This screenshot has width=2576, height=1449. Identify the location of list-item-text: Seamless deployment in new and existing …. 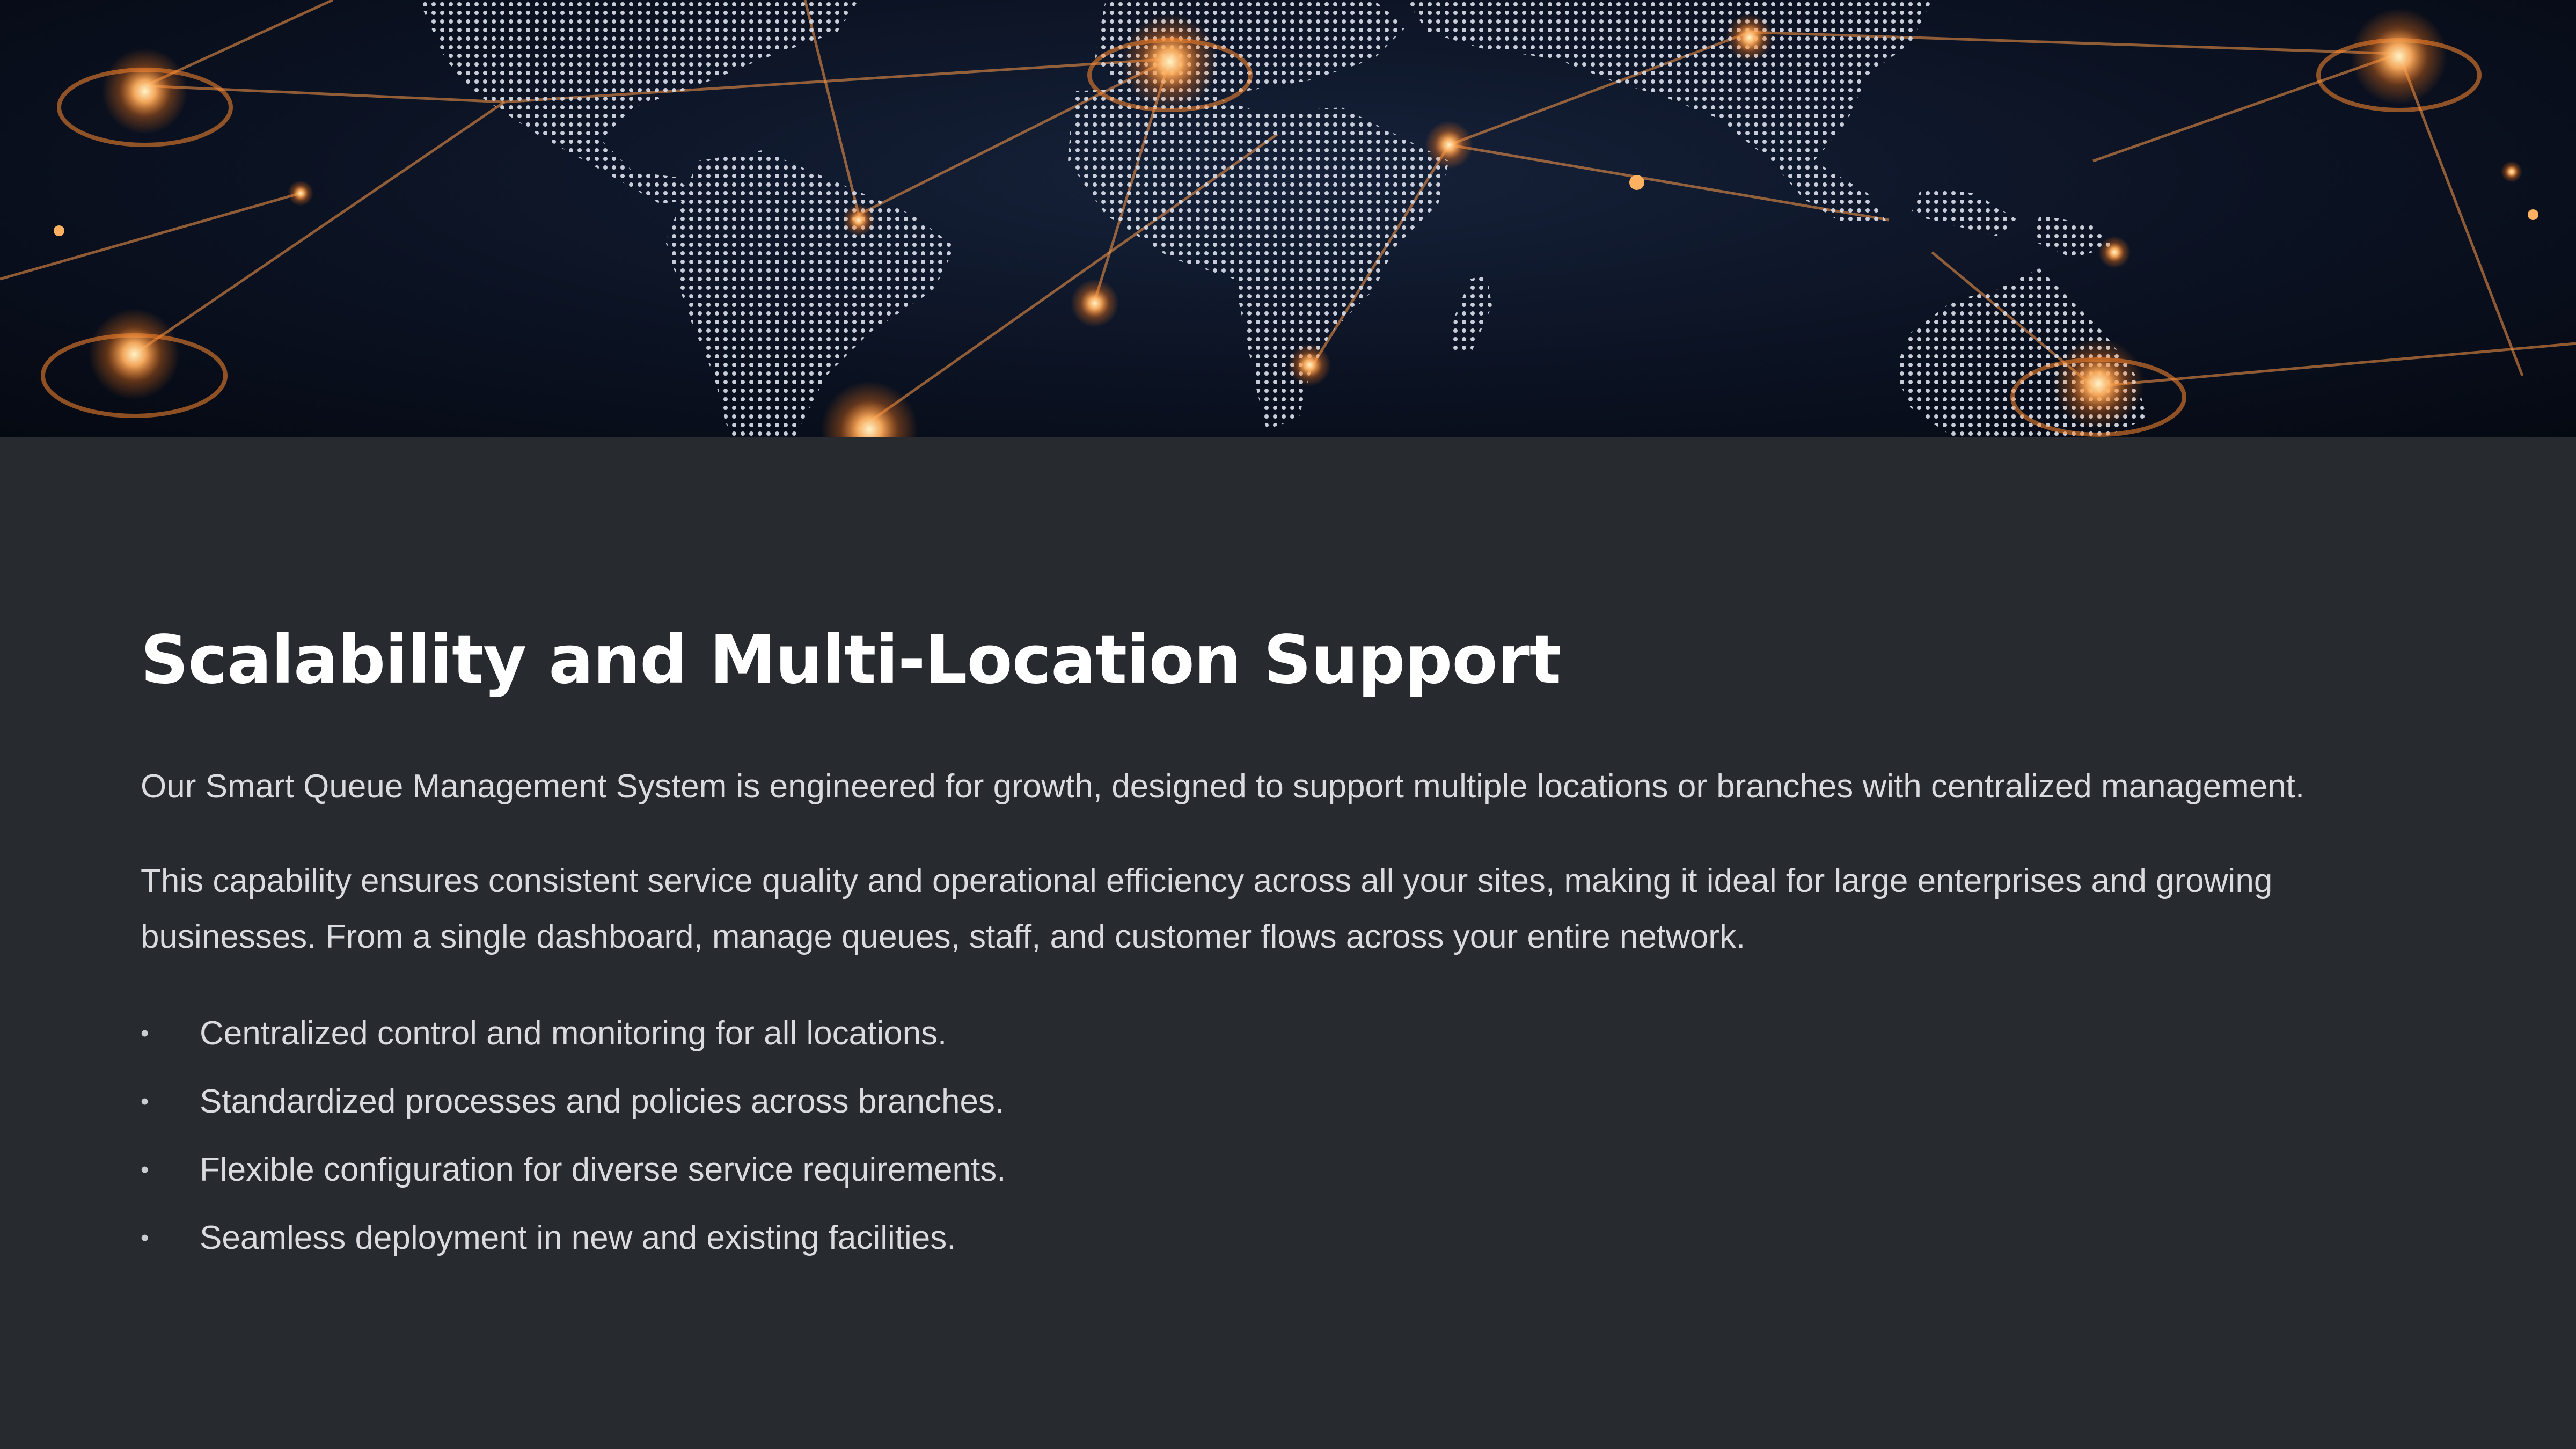
(578, 1237).